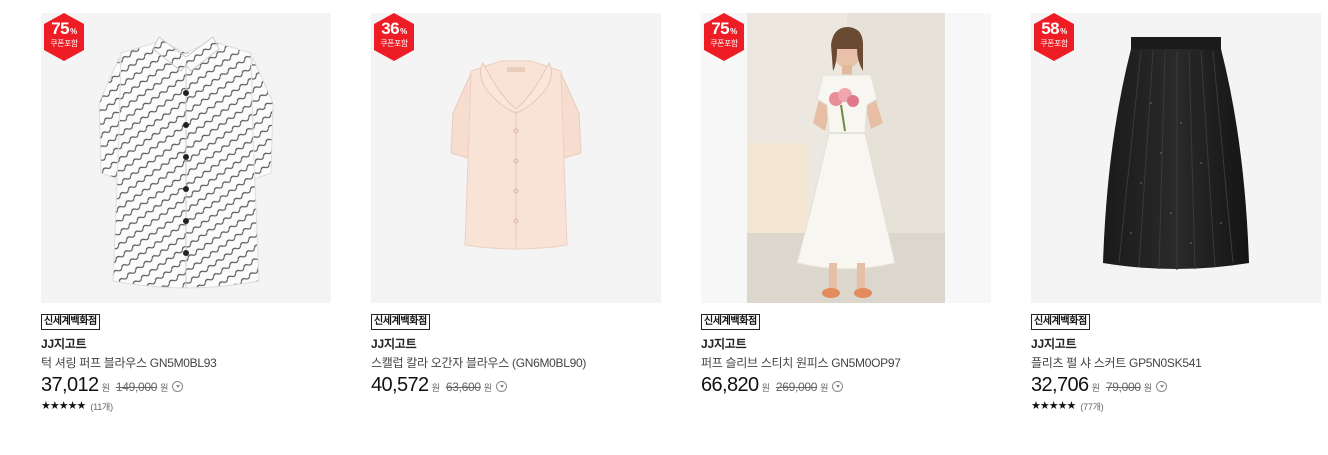  Describe the element at coordinates (70, 385) in the screenshot. I see `sale-price: 37,012` at that location.